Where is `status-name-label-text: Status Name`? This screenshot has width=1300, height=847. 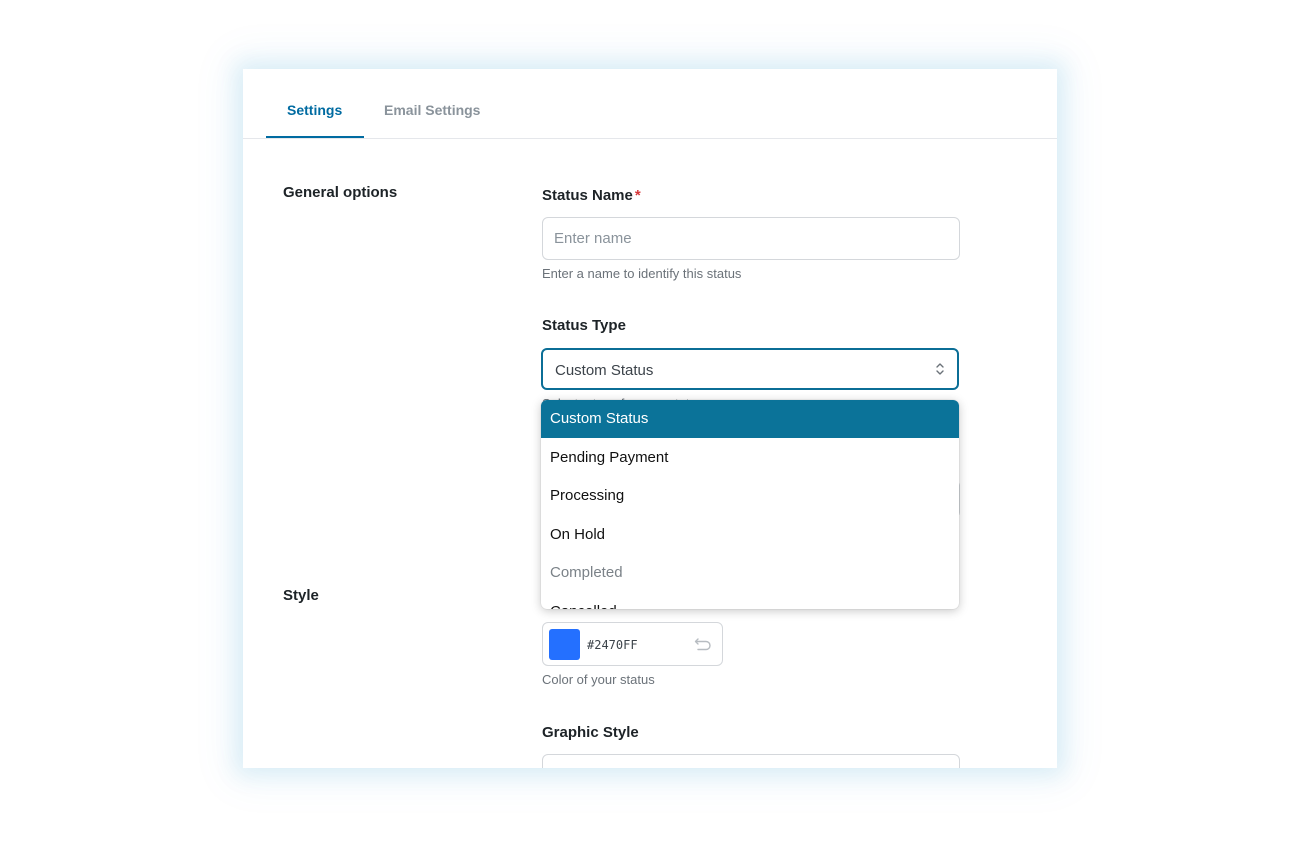 status-name-label-text: Status Name is located at coordinates (587, 195).